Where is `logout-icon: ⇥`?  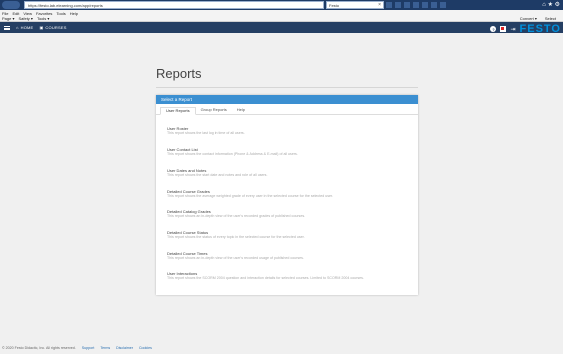 logout-icon: ⇥ is located at coordinates (512, 29).